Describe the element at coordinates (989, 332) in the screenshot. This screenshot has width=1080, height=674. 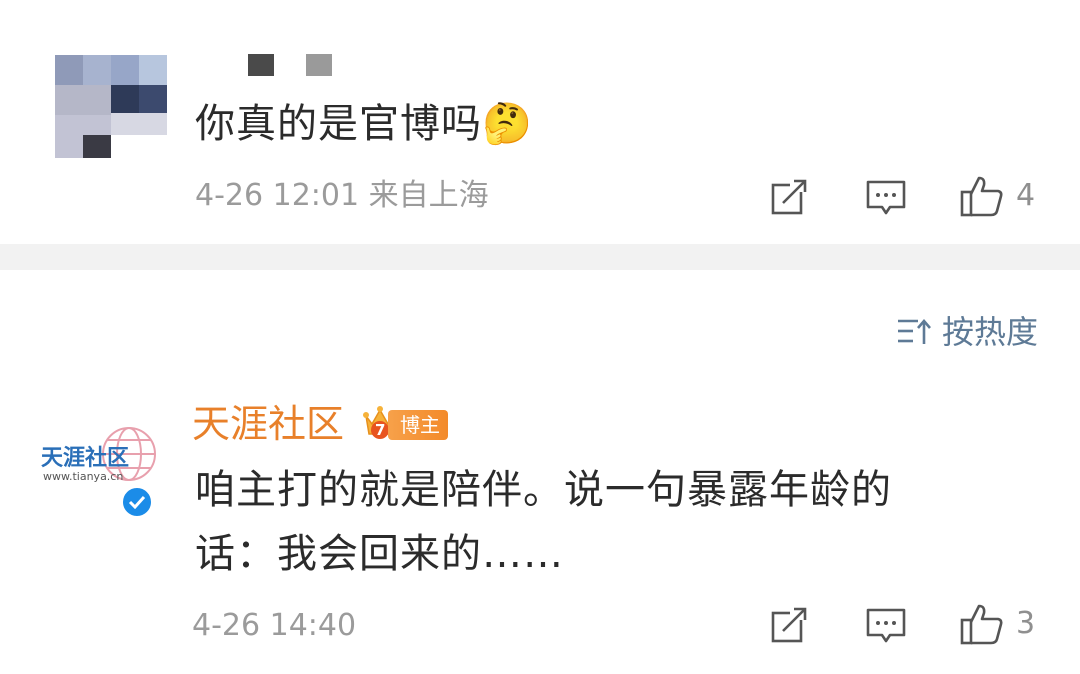
I see `sort-label: 按热度` at that location.